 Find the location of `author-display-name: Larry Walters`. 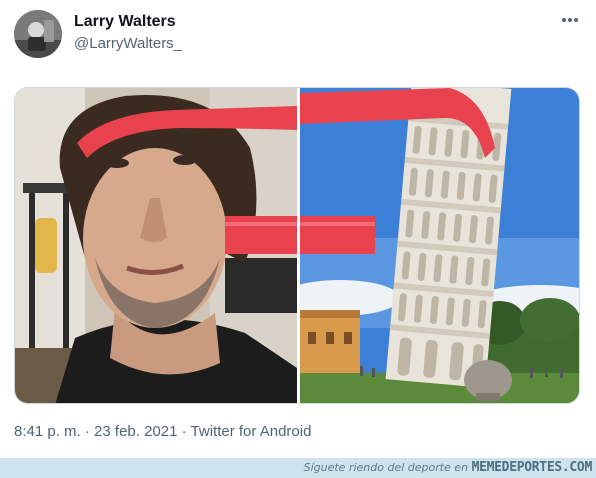

author-display-name: Larry Walters is located at coordinates (125, 22).